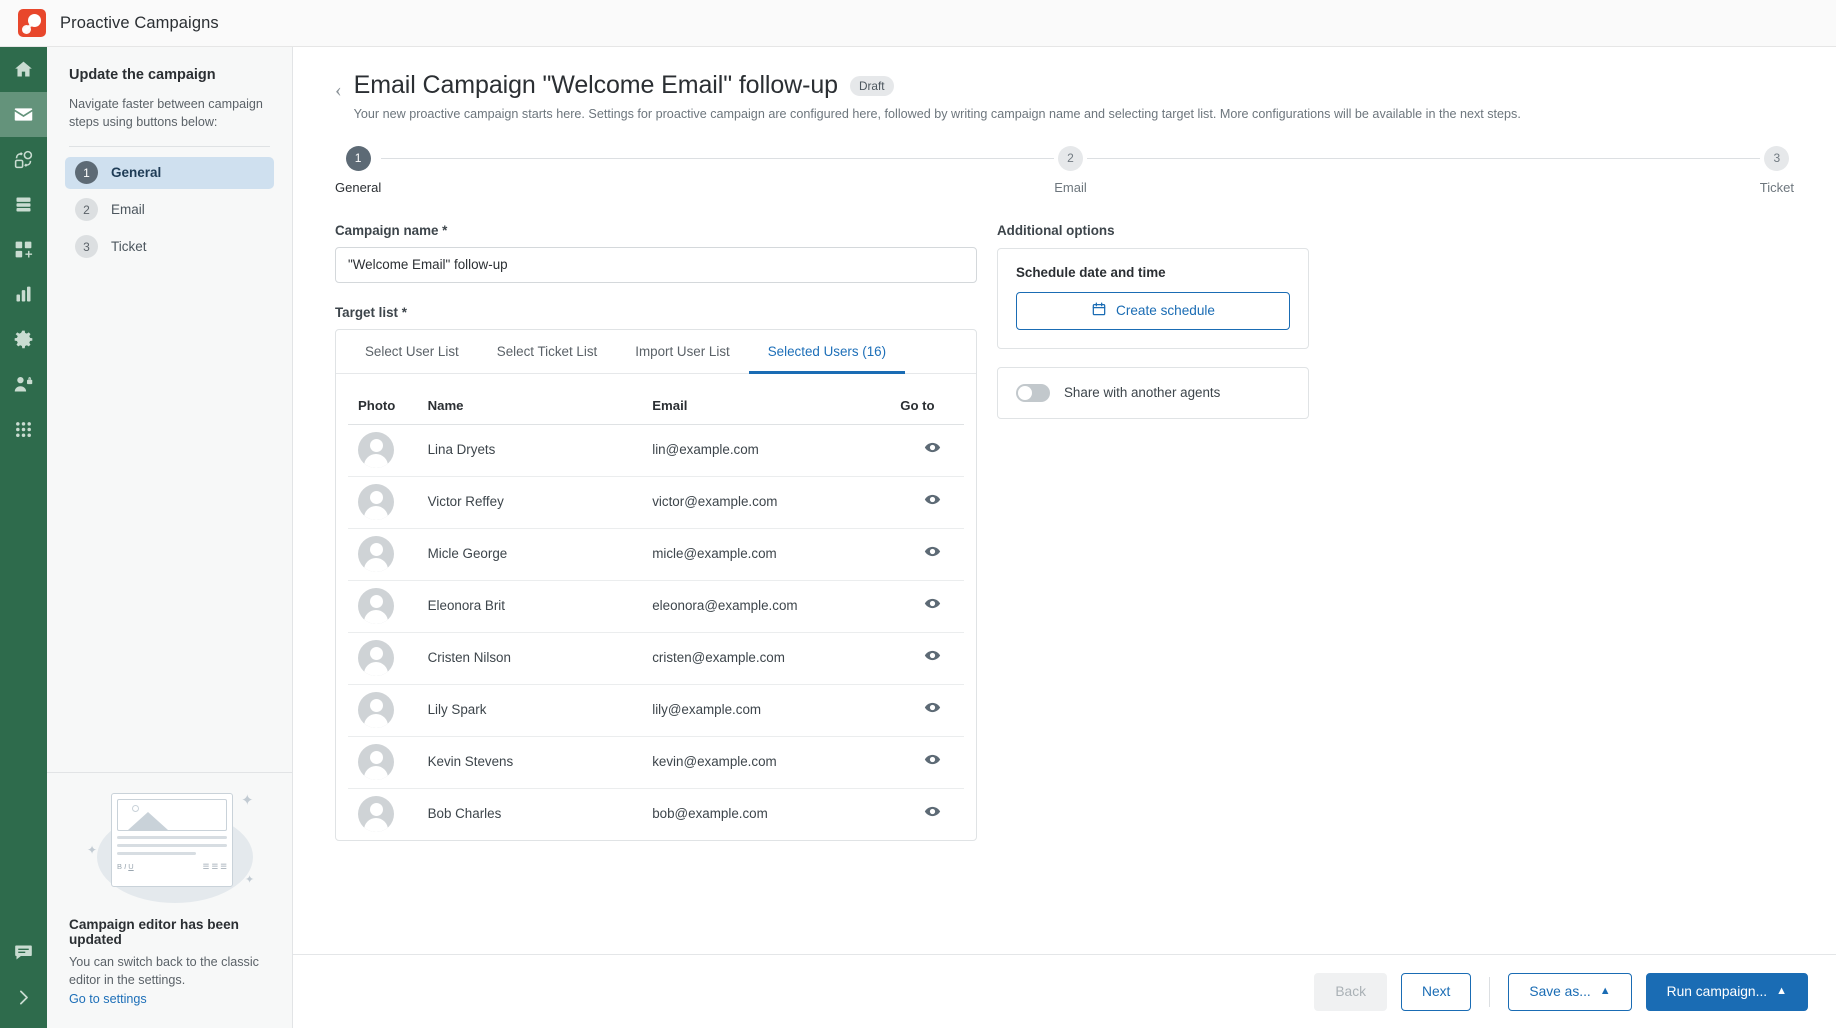 The image size is (1836, 1028). Describe the element at coordinates (1781, 991) in the screenshot. I see `chevron-up-icon: ▲` at that location.